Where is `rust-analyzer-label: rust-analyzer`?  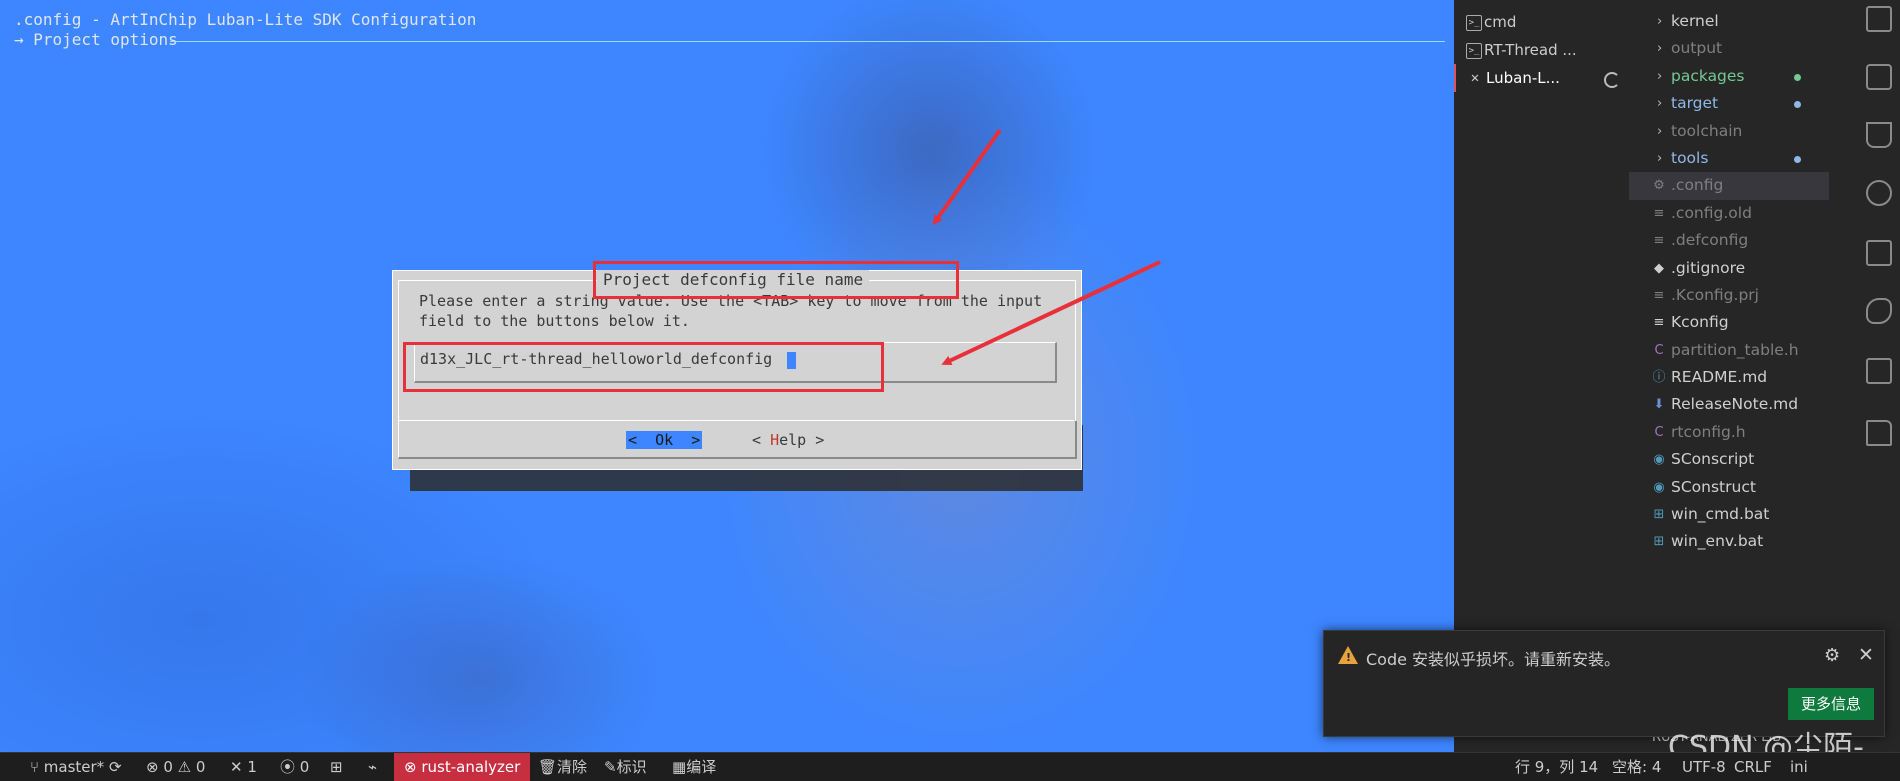
rust-analyzer-label: rust-analyzer is located at coordinates (471, 767).